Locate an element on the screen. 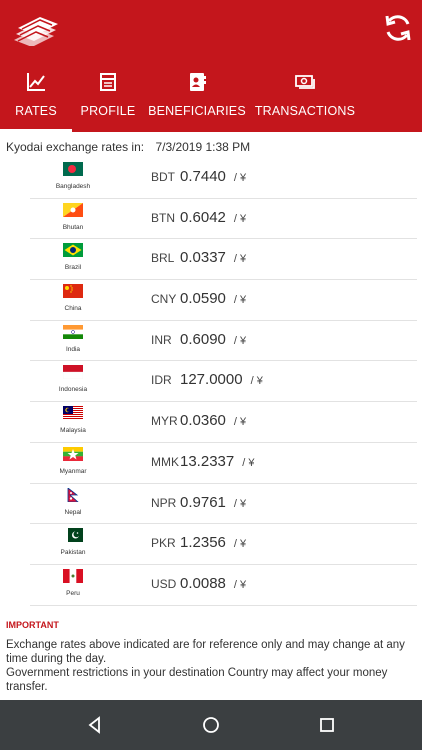  rate-row-npr: Nepal NPR 0.9761 / ¥ is located at coordinates (223, 504).